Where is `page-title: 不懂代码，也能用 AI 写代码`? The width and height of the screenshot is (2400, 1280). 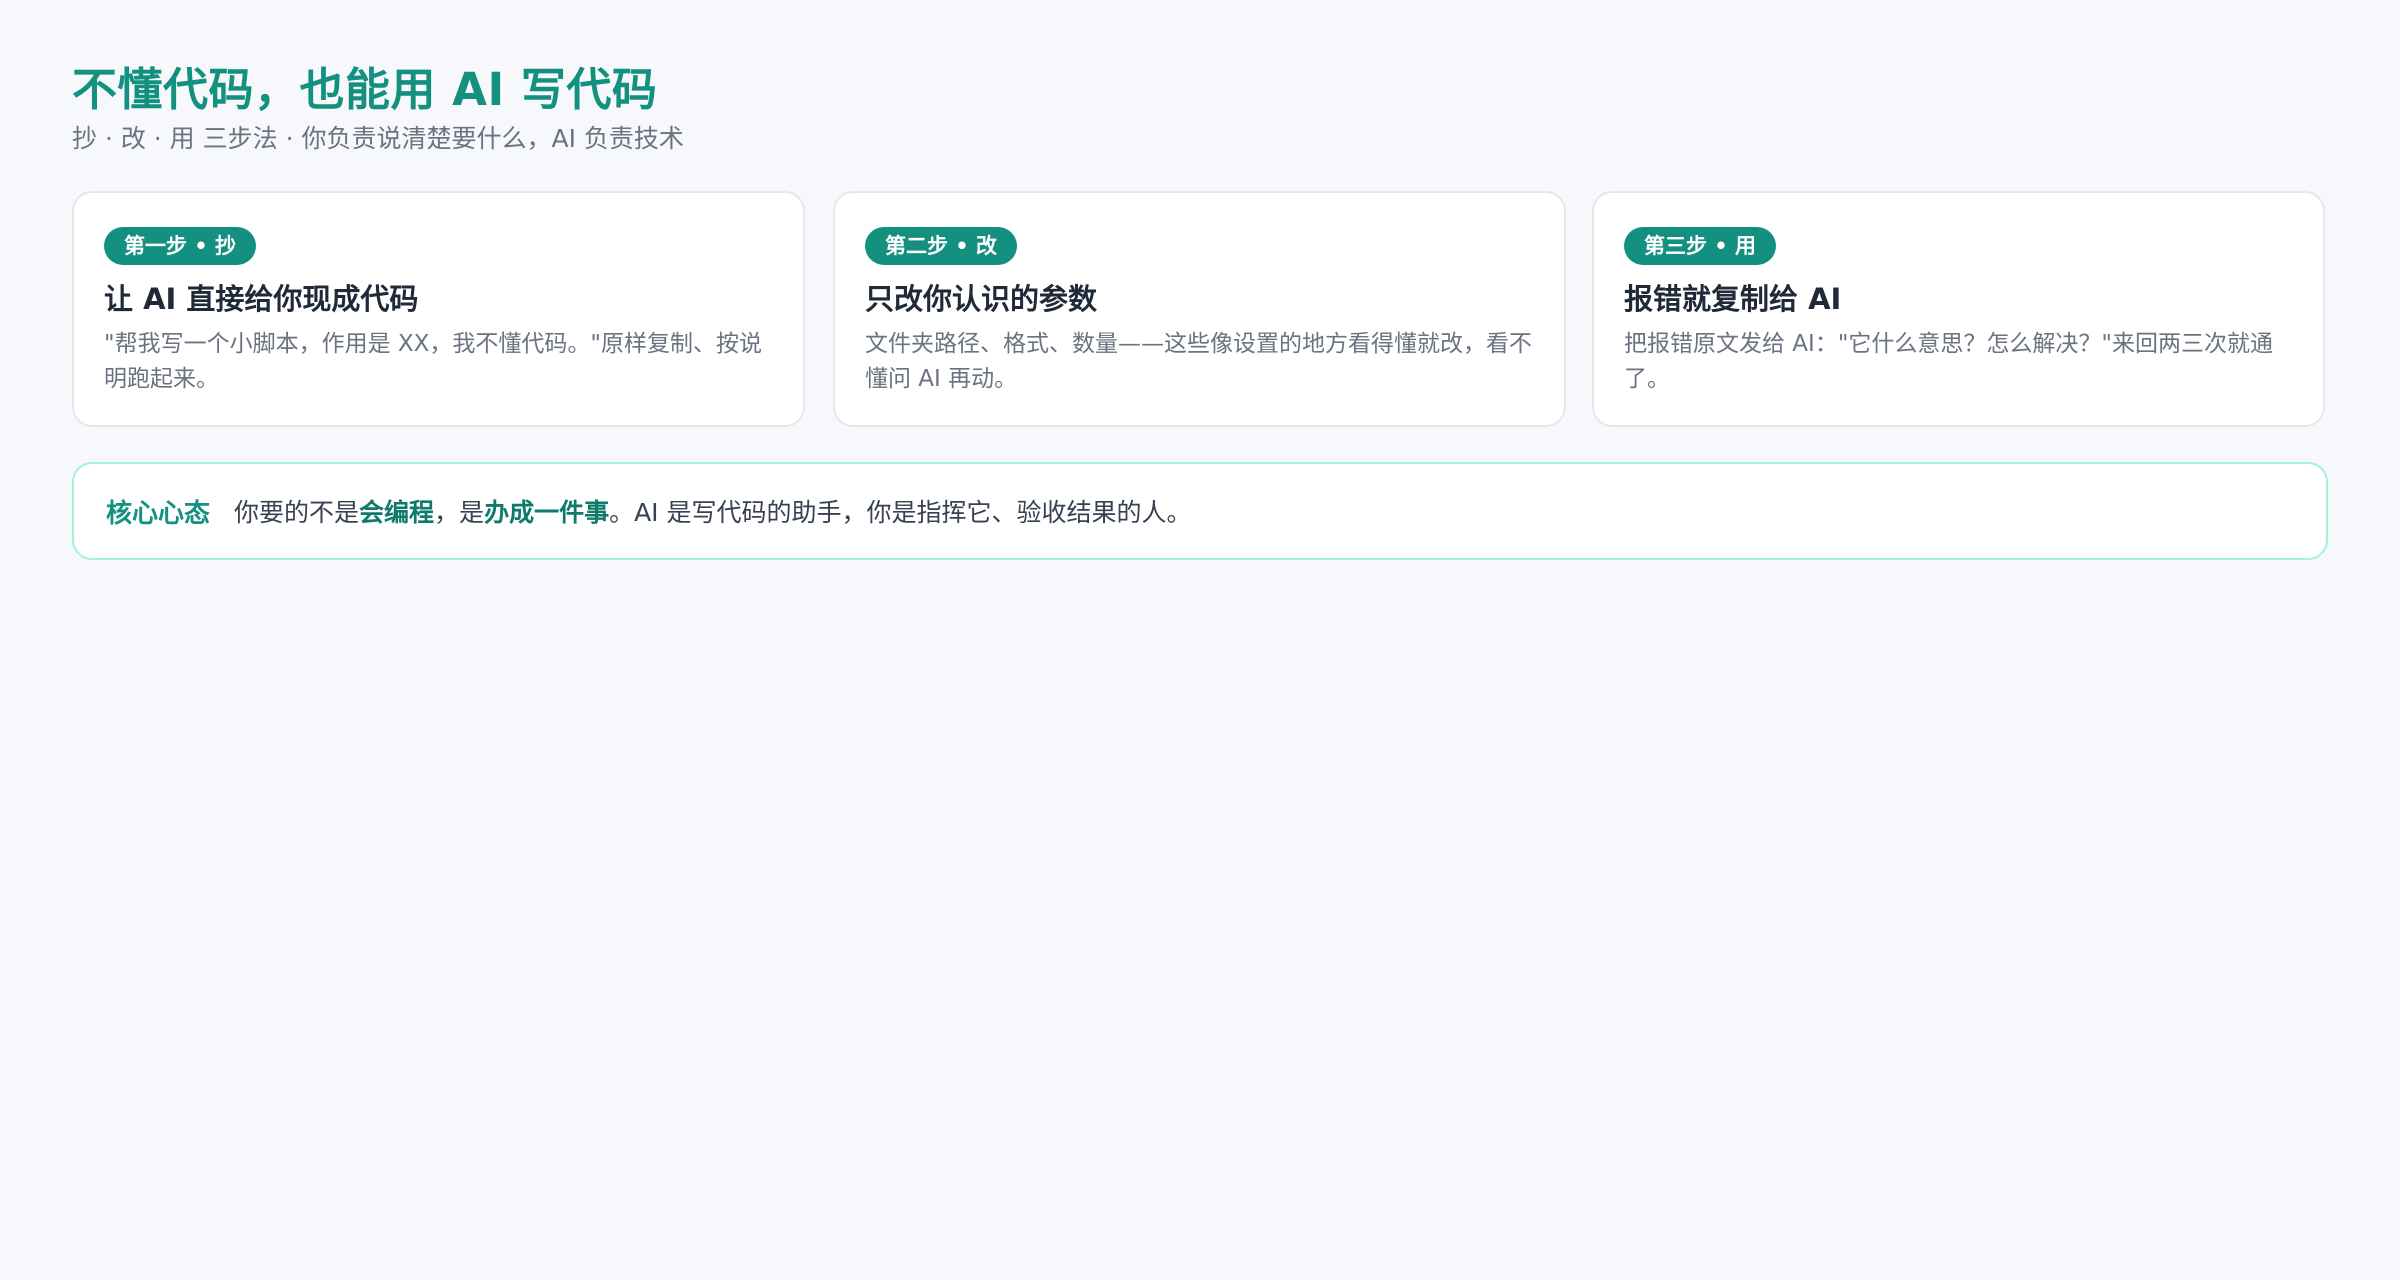
page-title: 不懂代码，也能用 AI 写代码 is located at coordinates (365, 89).